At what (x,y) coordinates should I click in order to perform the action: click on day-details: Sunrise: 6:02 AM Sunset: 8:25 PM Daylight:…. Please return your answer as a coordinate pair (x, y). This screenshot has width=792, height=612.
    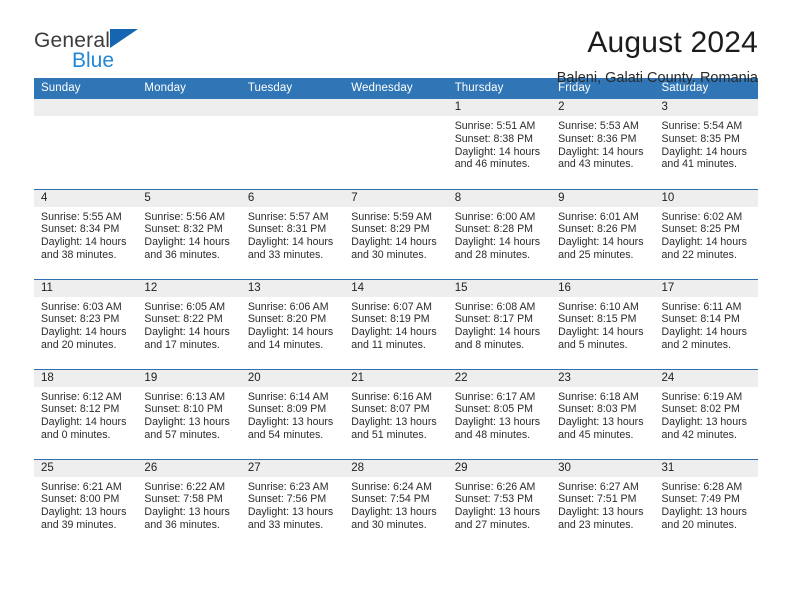
    Looking at the image, I should click on (706, 234).